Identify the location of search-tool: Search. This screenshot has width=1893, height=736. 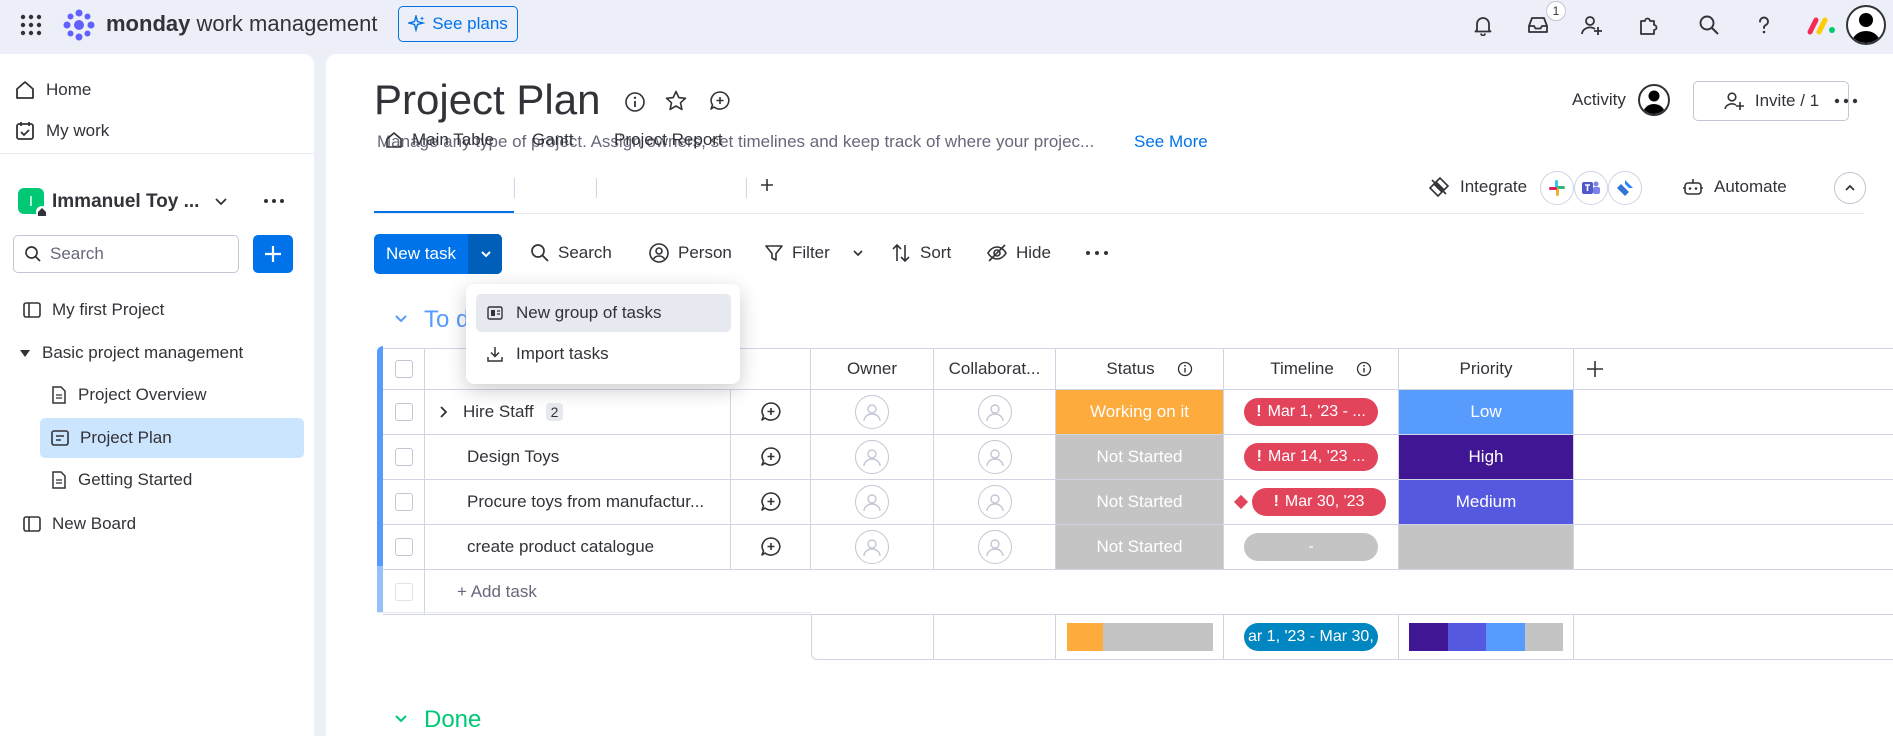
(571, 253).